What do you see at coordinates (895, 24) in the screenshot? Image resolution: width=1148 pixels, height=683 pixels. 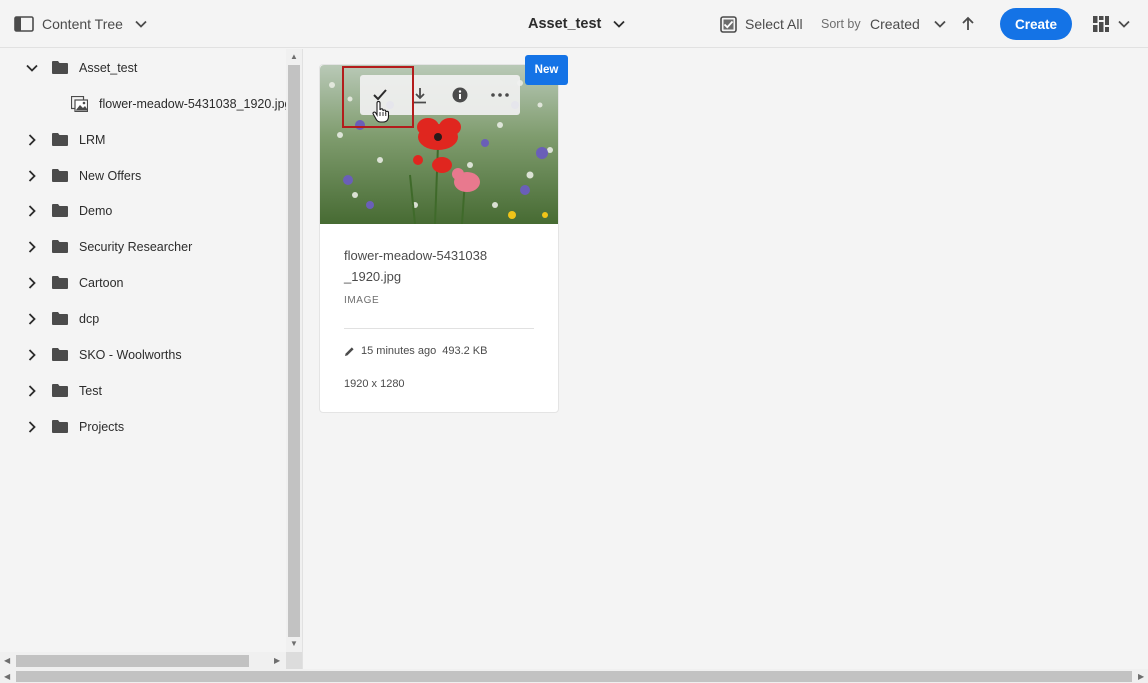 I see `sort-by-value: Created` at bounding box center [895, 24].